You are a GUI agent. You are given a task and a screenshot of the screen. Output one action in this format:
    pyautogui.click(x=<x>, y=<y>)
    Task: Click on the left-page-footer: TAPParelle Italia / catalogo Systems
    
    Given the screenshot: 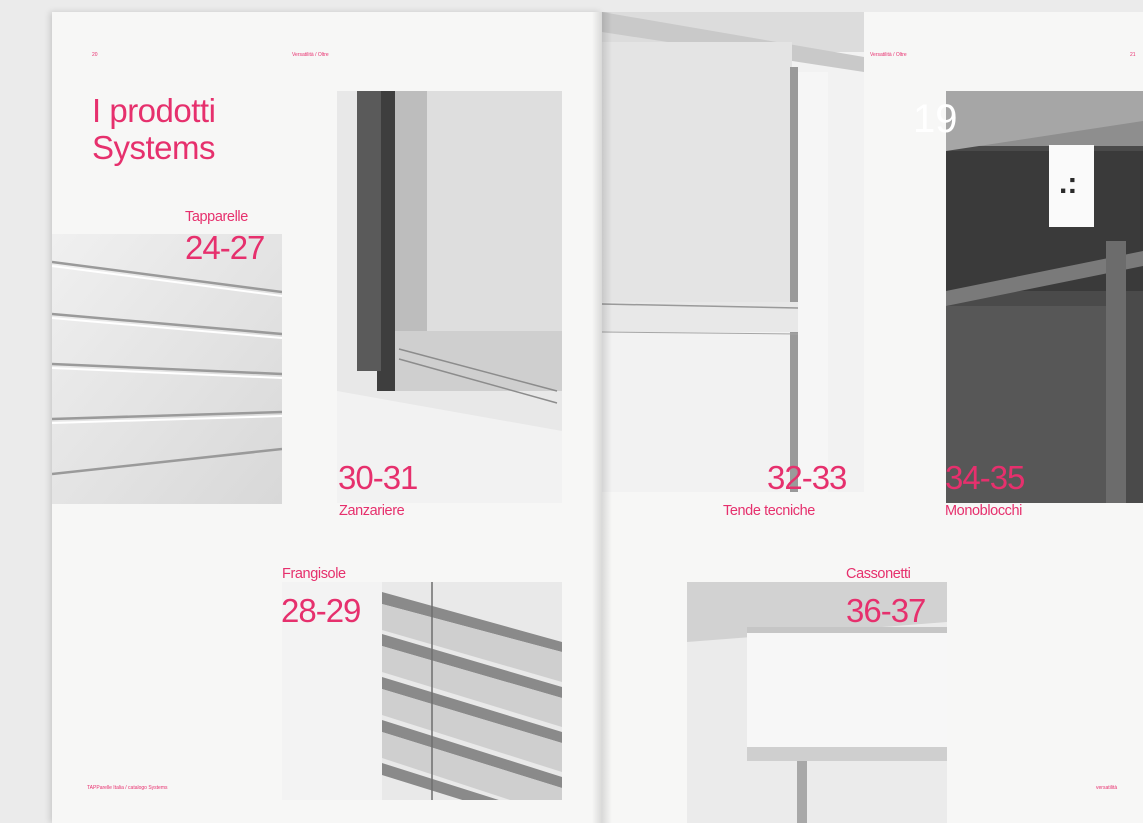 What is the action you would take?
    pyautogui.click(x=127, y=788)
    